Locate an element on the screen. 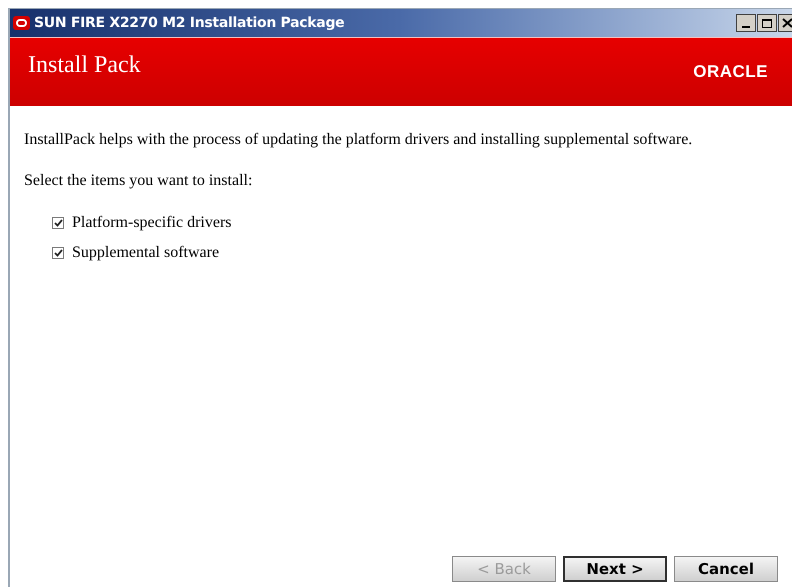 Image resolution: width=792 pixels, height=587 pixels. oracle-logo: ORACLE is located at coordinates (730, 72).